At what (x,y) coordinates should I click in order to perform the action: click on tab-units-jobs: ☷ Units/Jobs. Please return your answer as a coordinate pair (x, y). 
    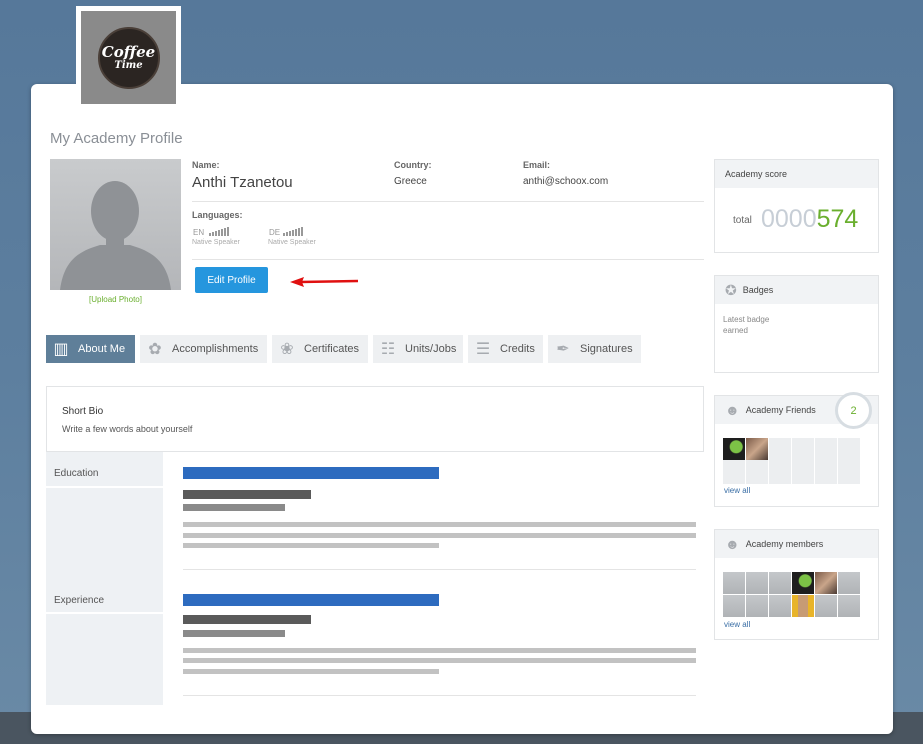
    Looking at the image, I should click on (418, 349).